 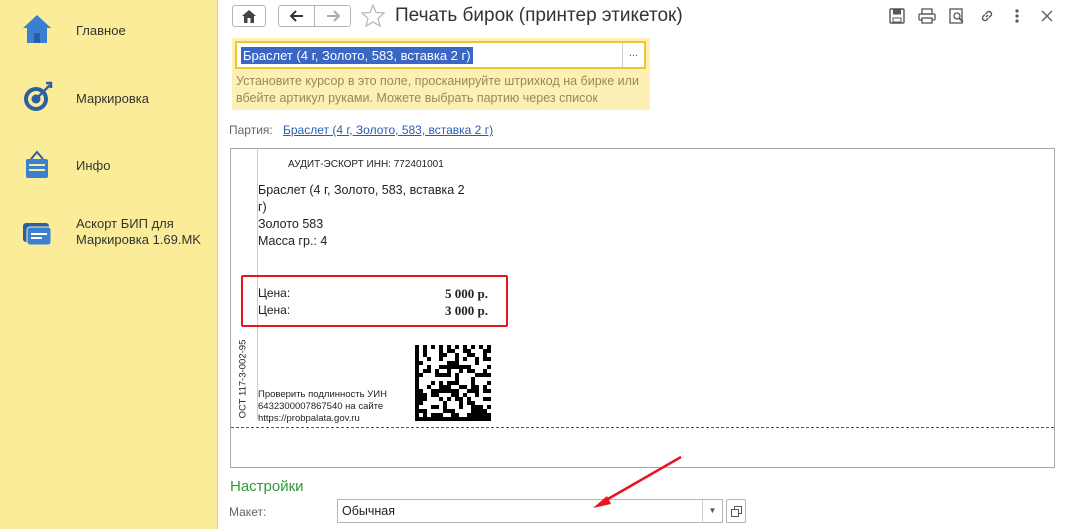 What do you see at coordinates (374, 301) in the screenshot?
I see `price-highlight-box` at bounding box center [374, 301].